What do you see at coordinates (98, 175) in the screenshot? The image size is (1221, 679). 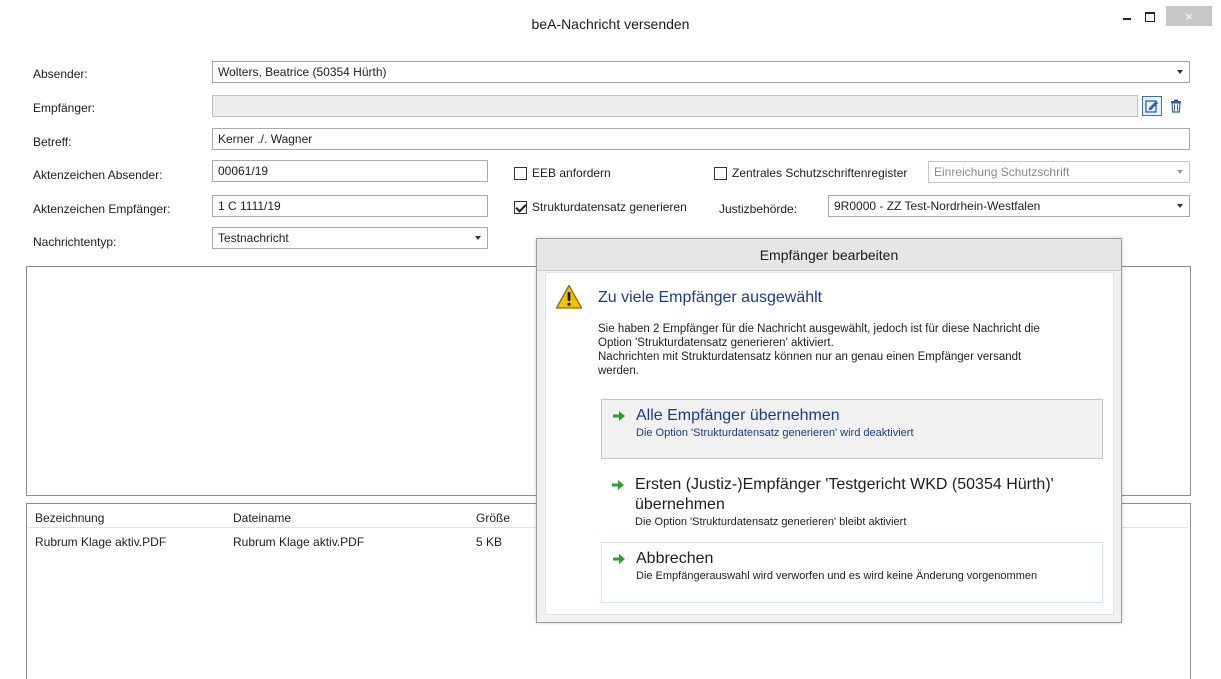 I see `sender-ref-label: Aktenzeichen Absender:` at bounding box center [98, 175].